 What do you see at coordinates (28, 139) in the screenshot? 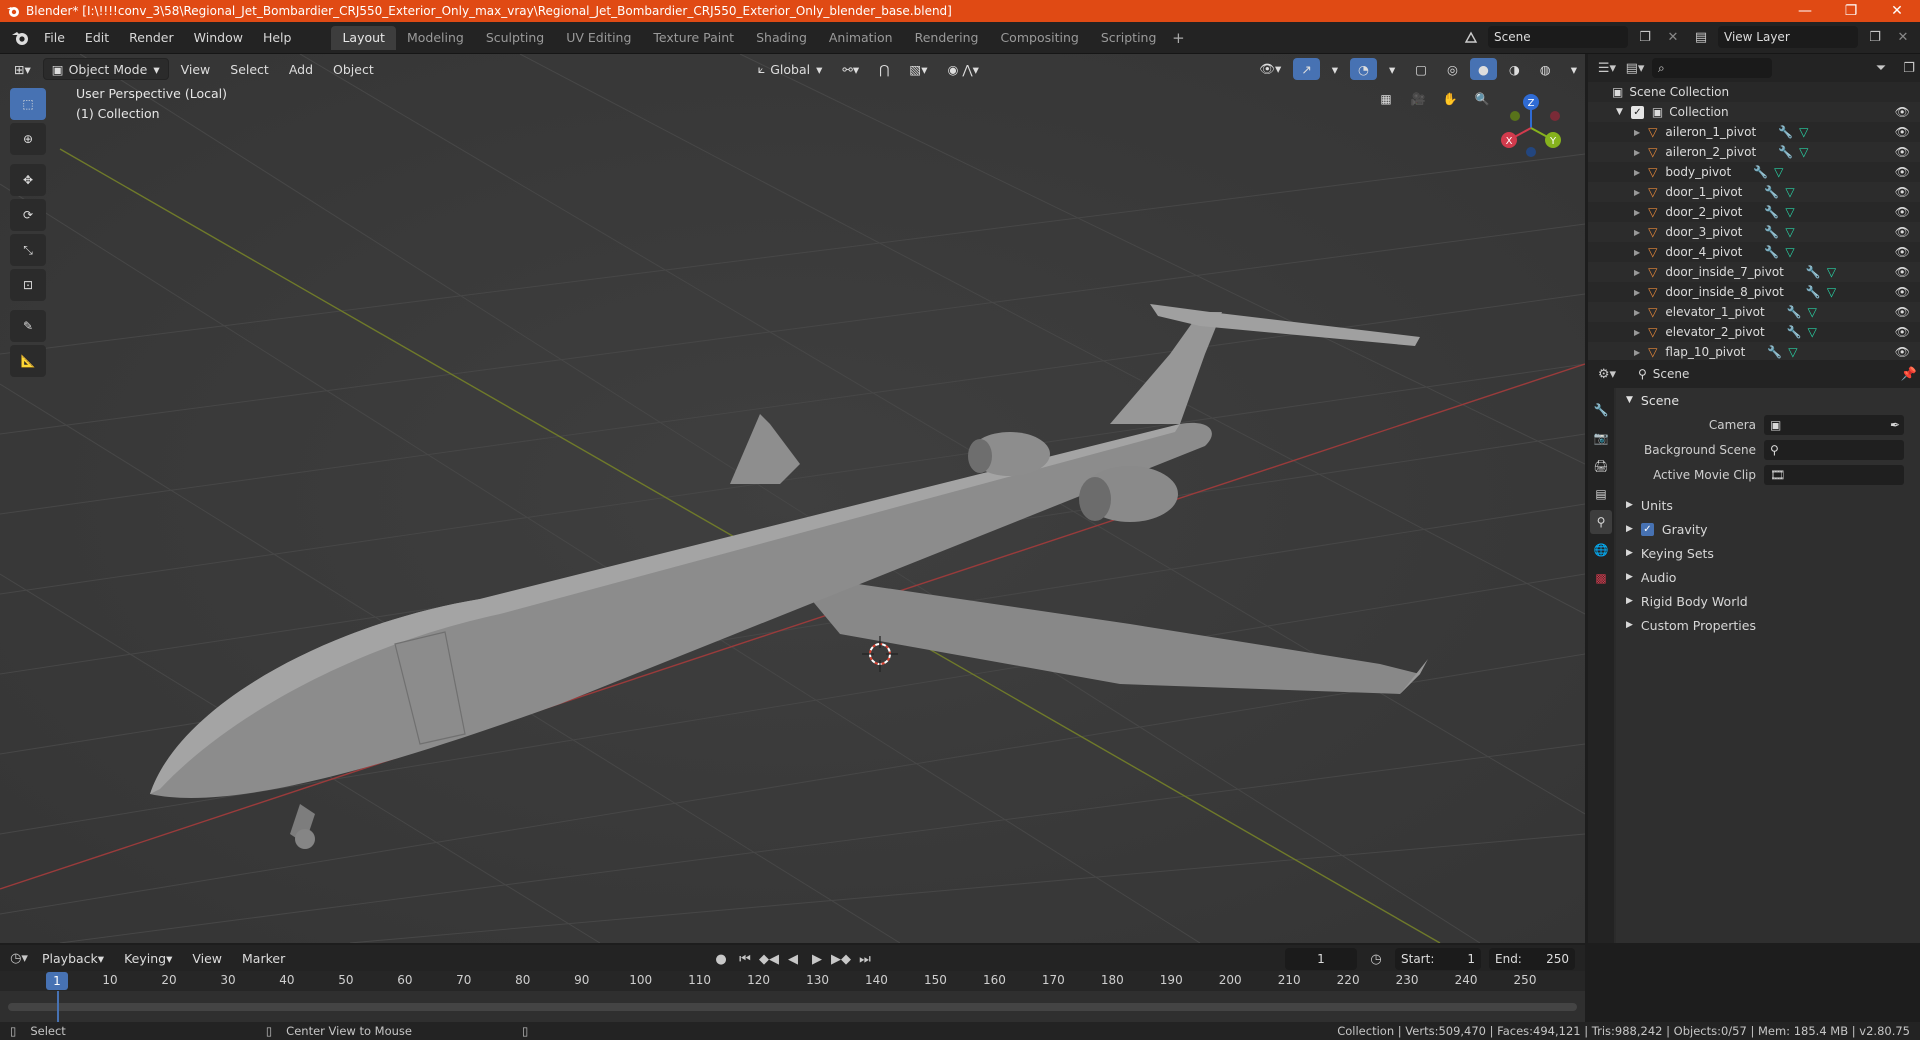
I see `cursor-tool-icon: ⊕` at bounding box center [28, 139].